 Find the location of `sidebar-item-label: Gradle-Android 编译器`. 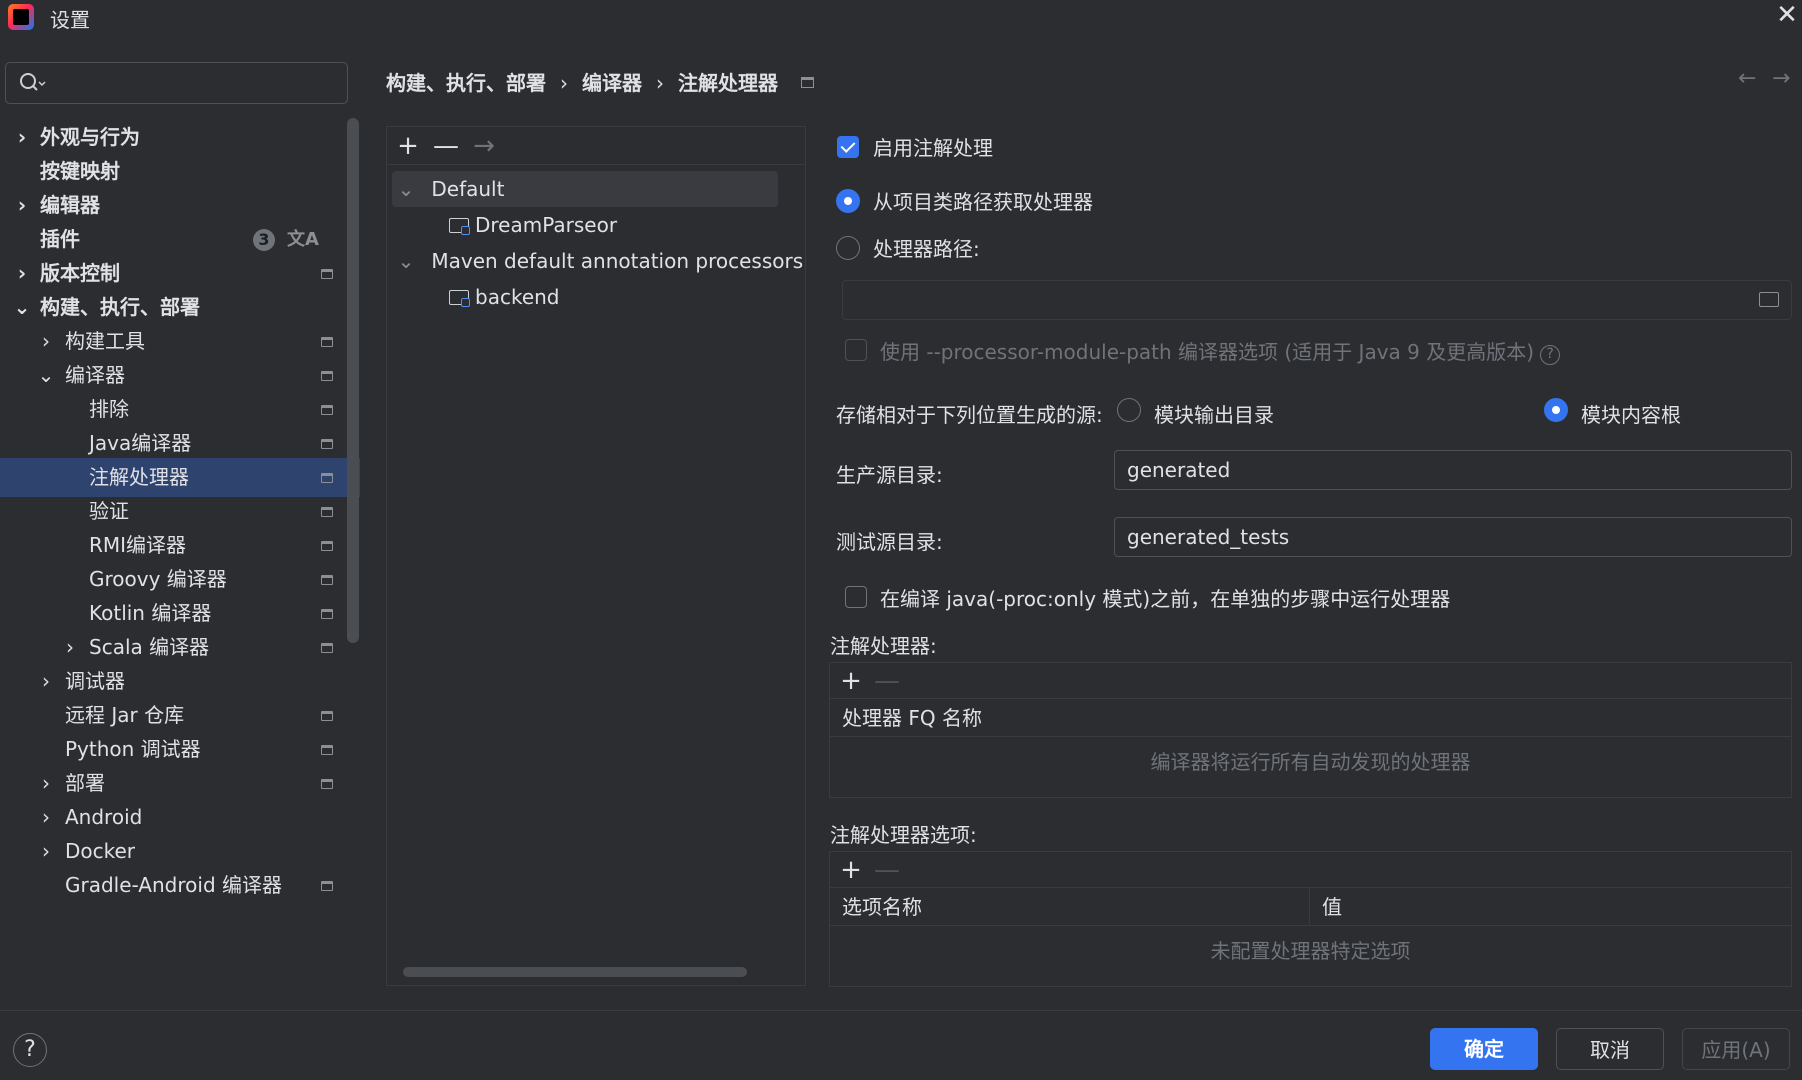

sidebar-item-label: Gradle-Android 编译器 is located at coordinates (173, 885).